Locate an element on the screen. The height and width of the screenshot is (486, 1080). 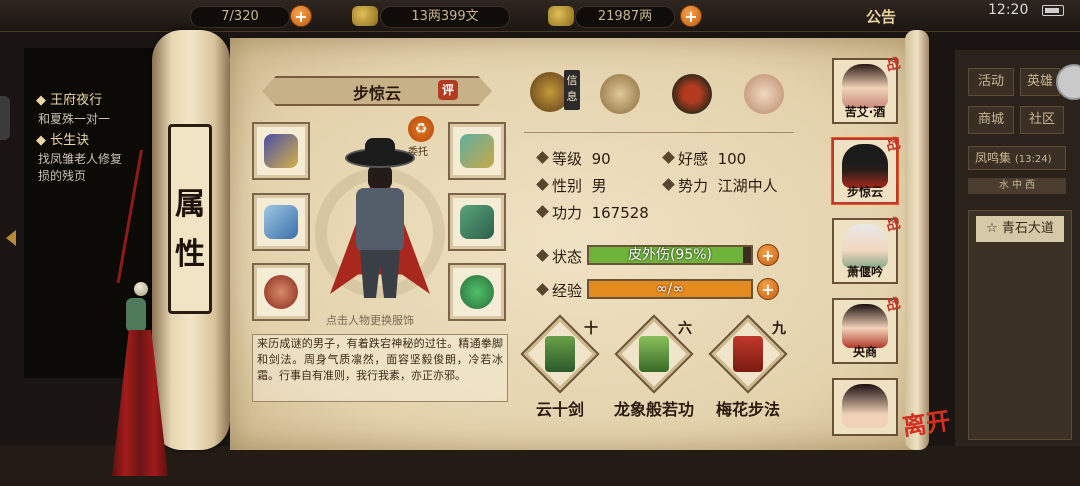
stamina-display: 7/320 is located at coordinates (240, 17).